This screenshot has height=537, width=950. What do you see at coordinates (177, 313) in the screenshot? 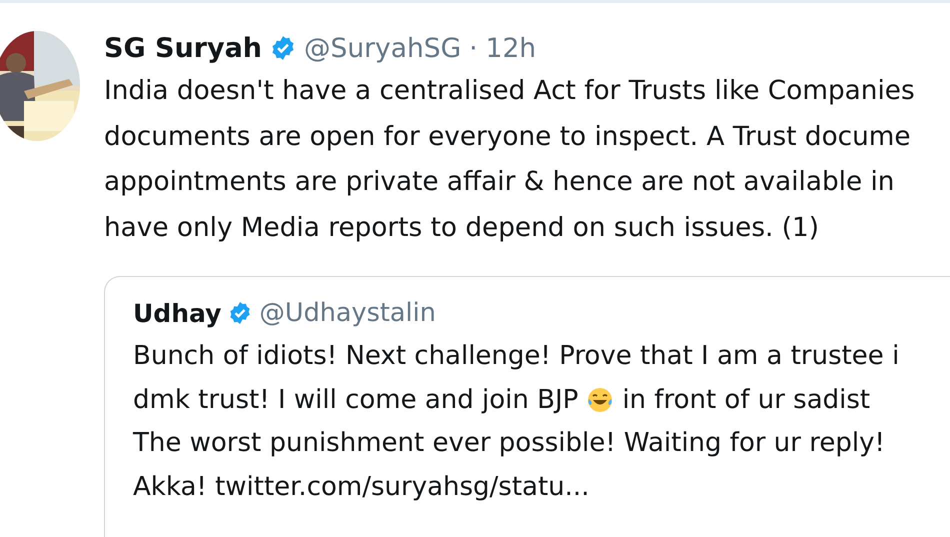
I see `quoted-author-name: Udhay` at bounding box center [177, 313].